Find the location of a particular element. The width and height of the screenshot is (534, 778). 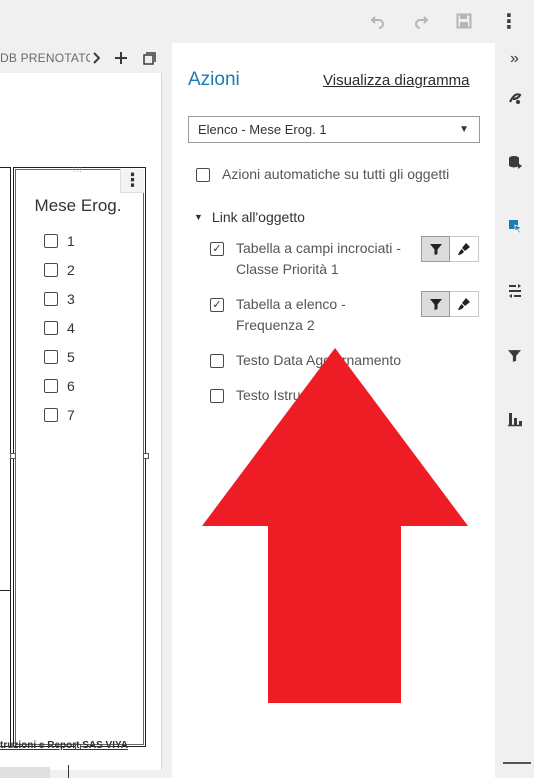

link-item-list-table: ✓ Tabella a elenco - Frequenza 2 is located at coordinates (278, 316).